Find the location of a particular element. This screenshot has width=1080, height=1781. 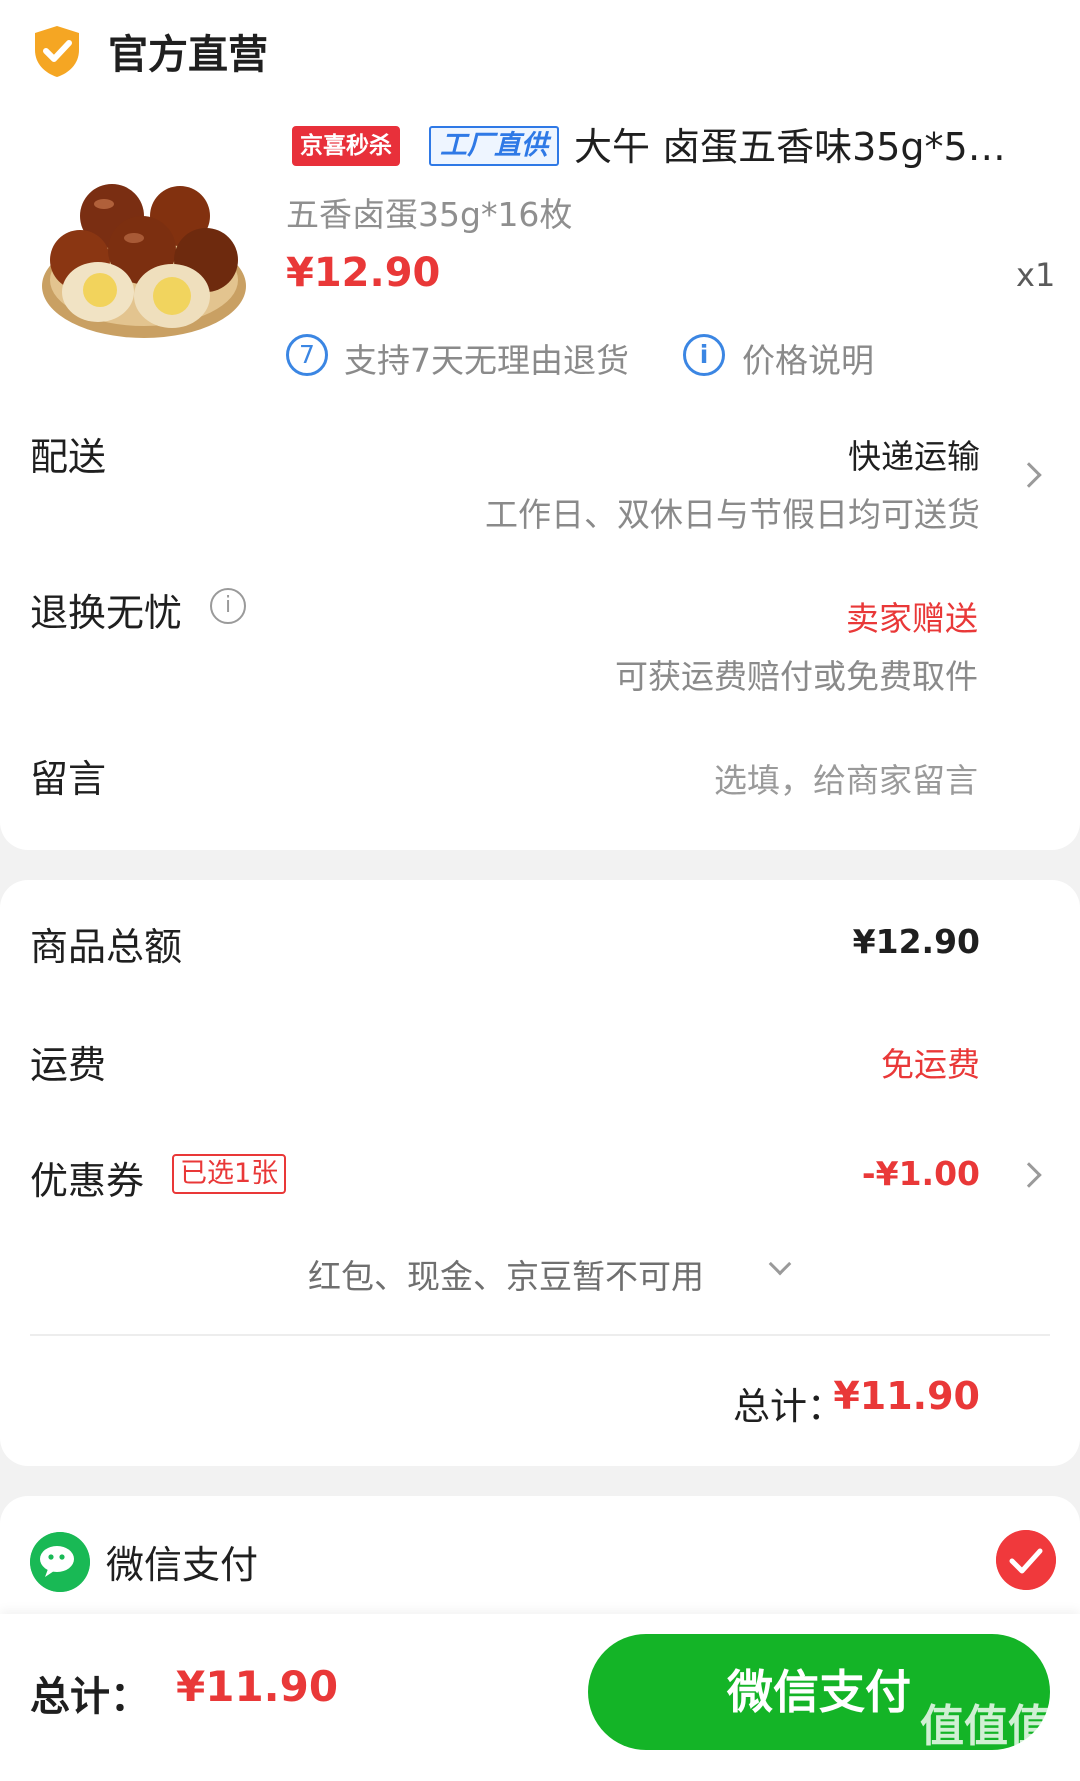

goods-total-value: ¥12.90 is located at coordinates (916, 941).